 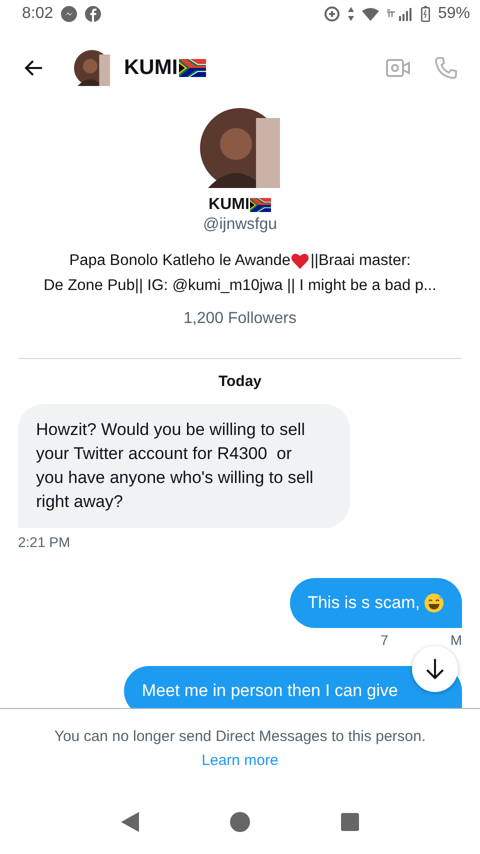 What do you see at coordinates (179, 261) in the screenshot?
I see `bio-text: Papa Bonolo Katleho le Awande` at bounding box center [179, 261].